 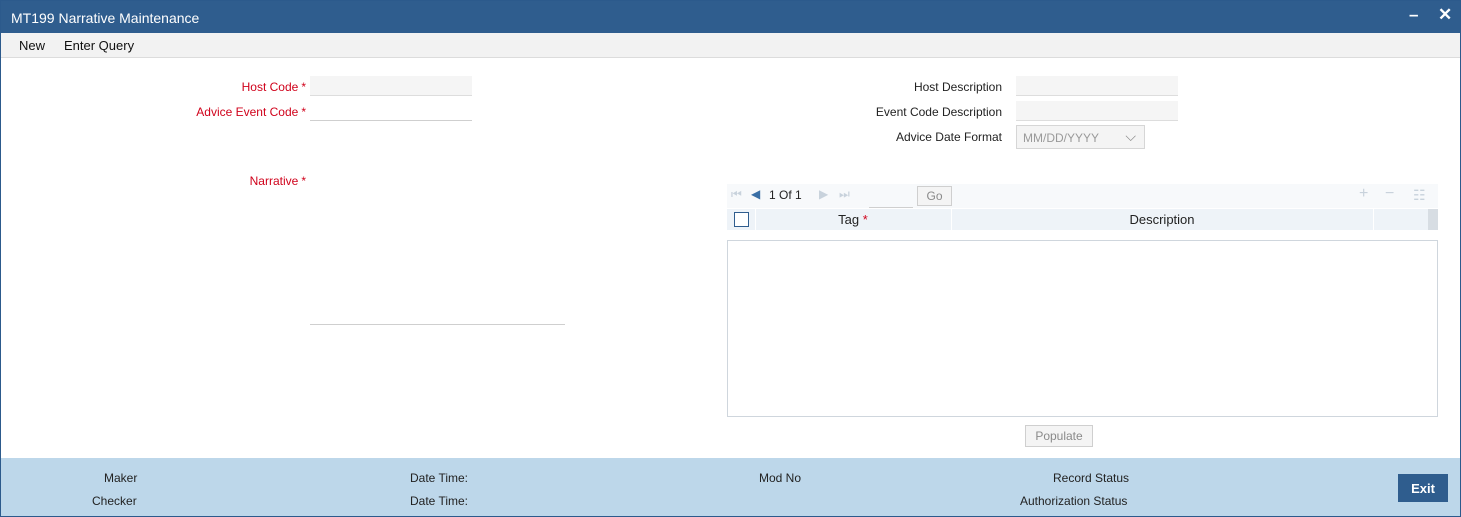 I want to click on tag-column-header: Tag *, so click(x=853, y=219).